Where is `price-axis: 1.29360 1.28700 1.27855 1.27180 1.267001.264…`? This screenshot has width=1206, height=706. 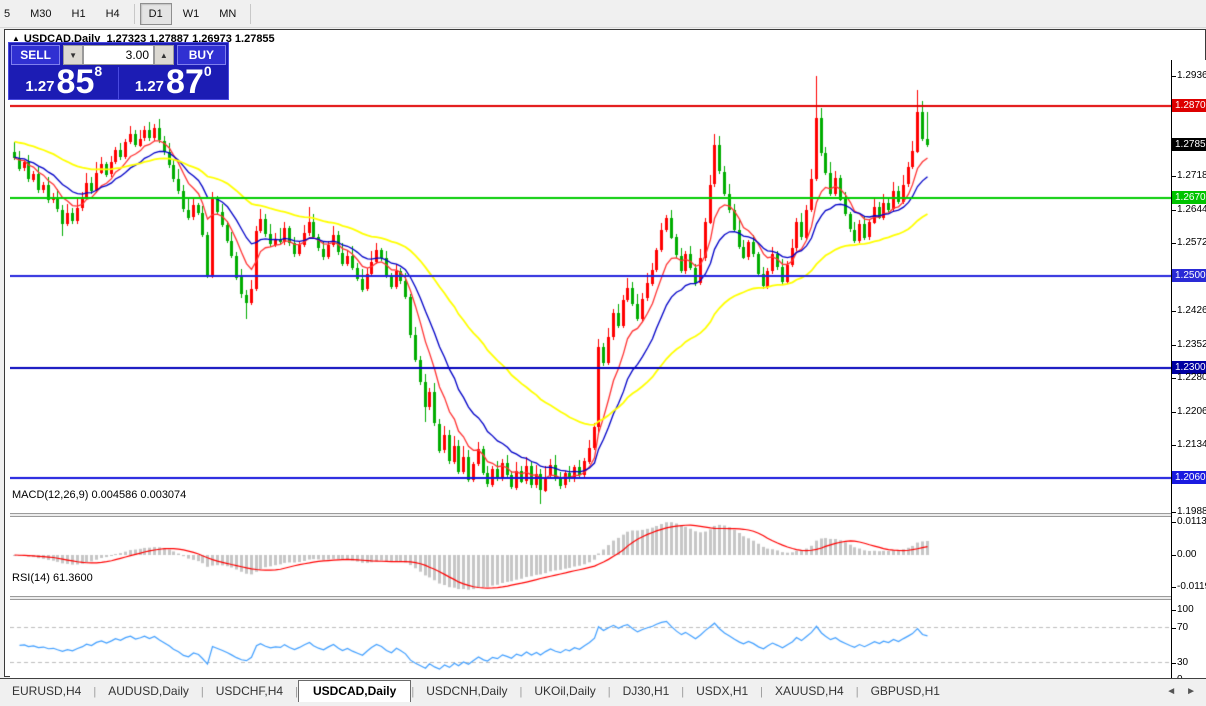
price-axis: 1.29360 1.28700 1.27855 1.27180 1.267001.264… is located at coordinates (1188, 383).